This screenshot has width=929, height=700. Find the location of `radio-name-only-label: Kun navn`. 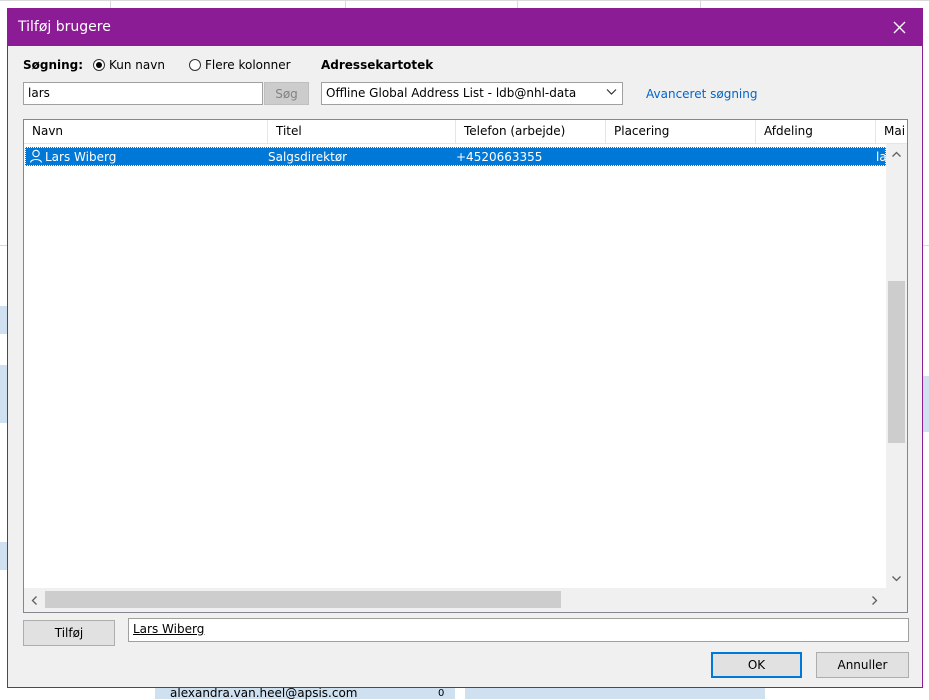

radio-name-only-label: Kun navn is located at coordinates (137, 65).